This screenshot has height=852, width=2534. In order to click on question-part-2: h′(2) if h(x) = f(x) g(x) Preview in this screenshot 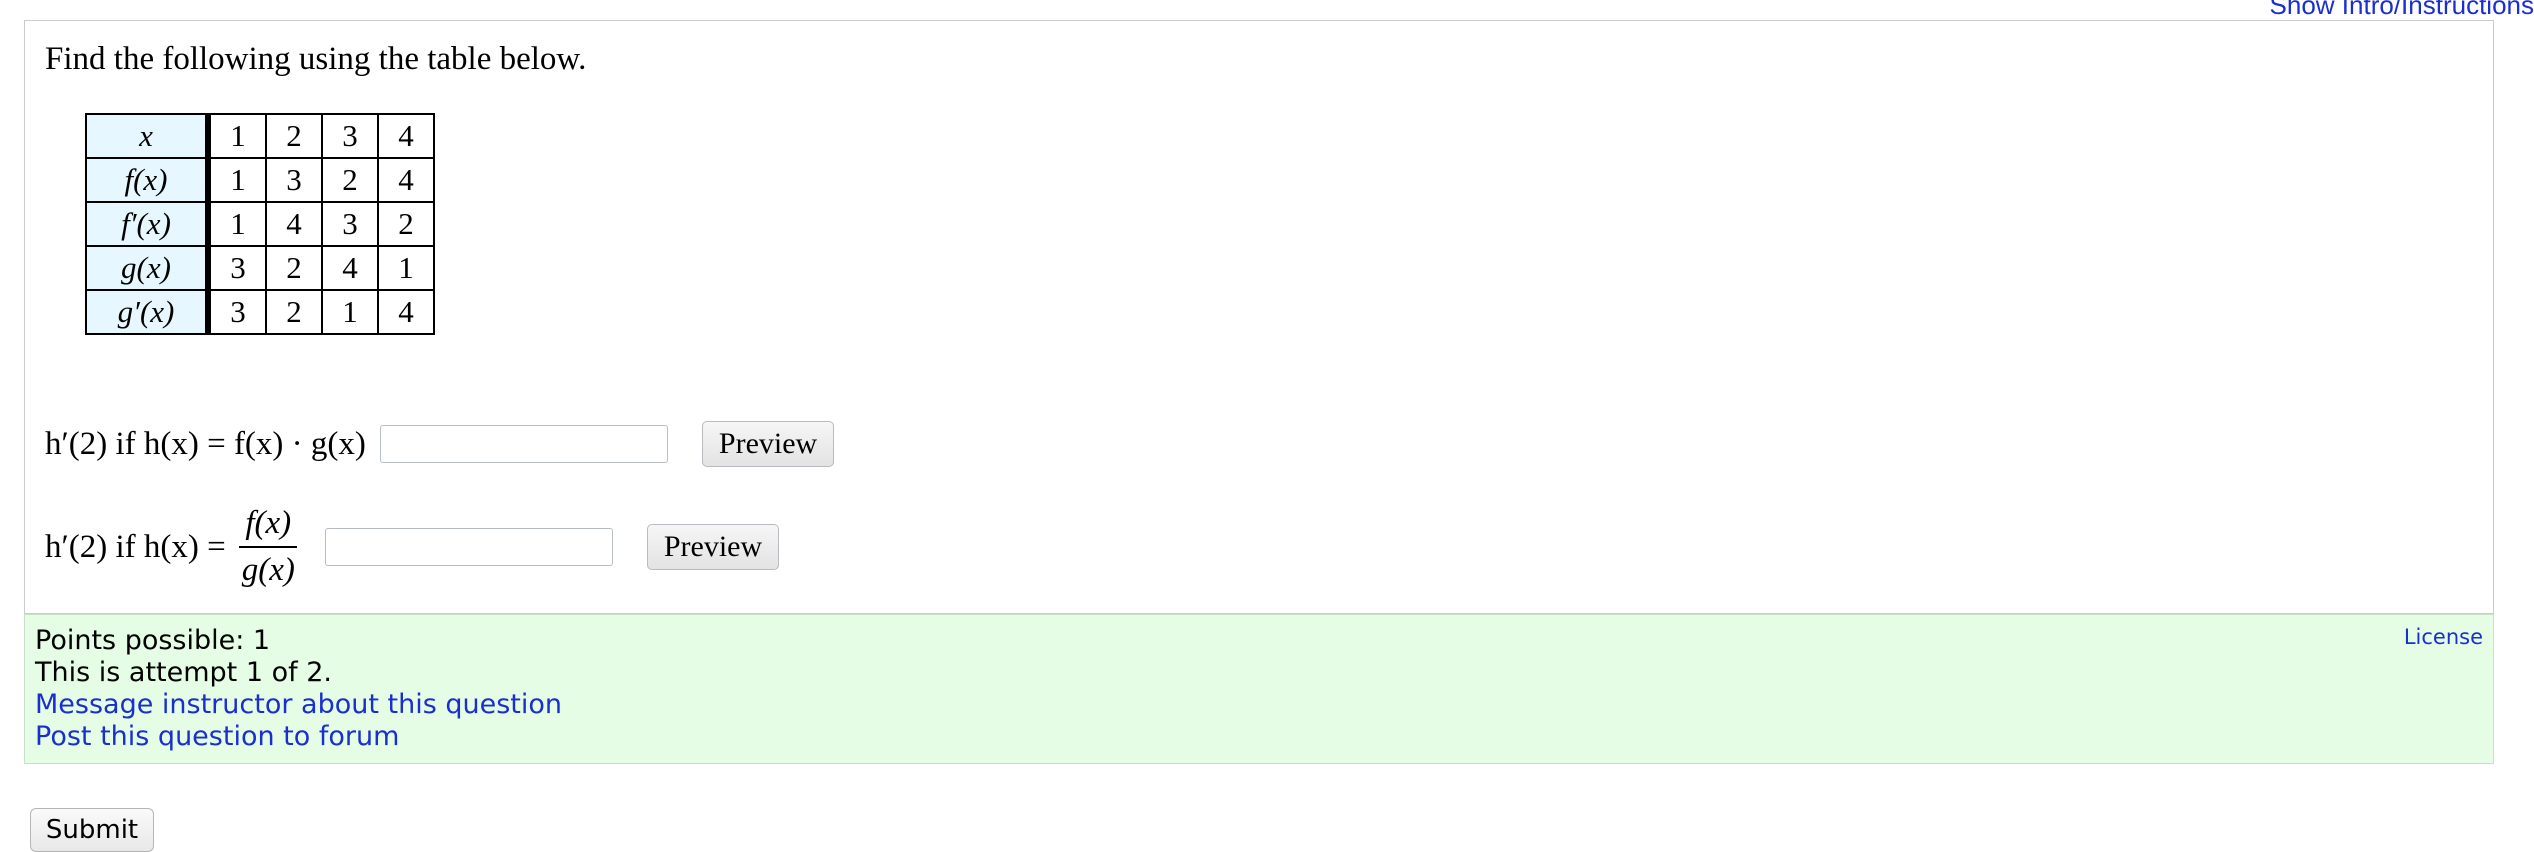, I will do `click(412, 547)`.